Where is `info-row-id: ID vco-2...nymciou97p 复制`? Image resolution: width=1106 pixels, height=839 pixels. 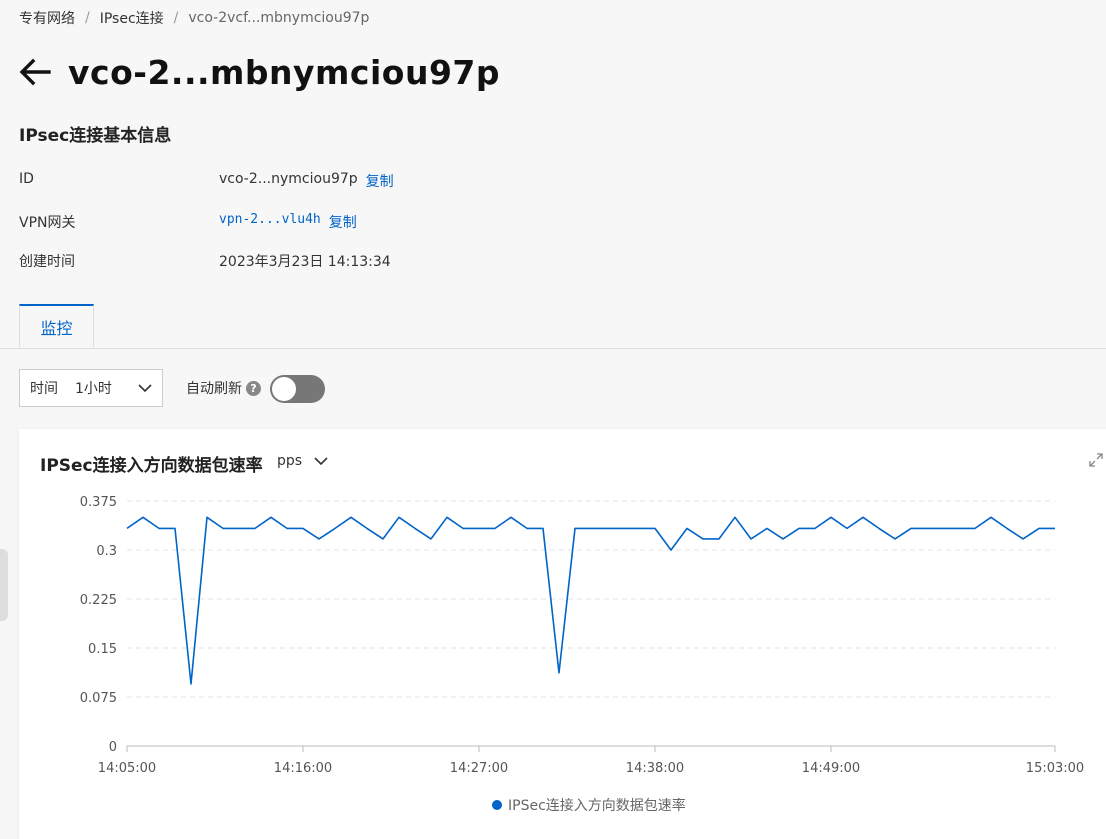 info-row-id: ID vco-2...nymciou97p 复制 is located at coordinates (206, 181).